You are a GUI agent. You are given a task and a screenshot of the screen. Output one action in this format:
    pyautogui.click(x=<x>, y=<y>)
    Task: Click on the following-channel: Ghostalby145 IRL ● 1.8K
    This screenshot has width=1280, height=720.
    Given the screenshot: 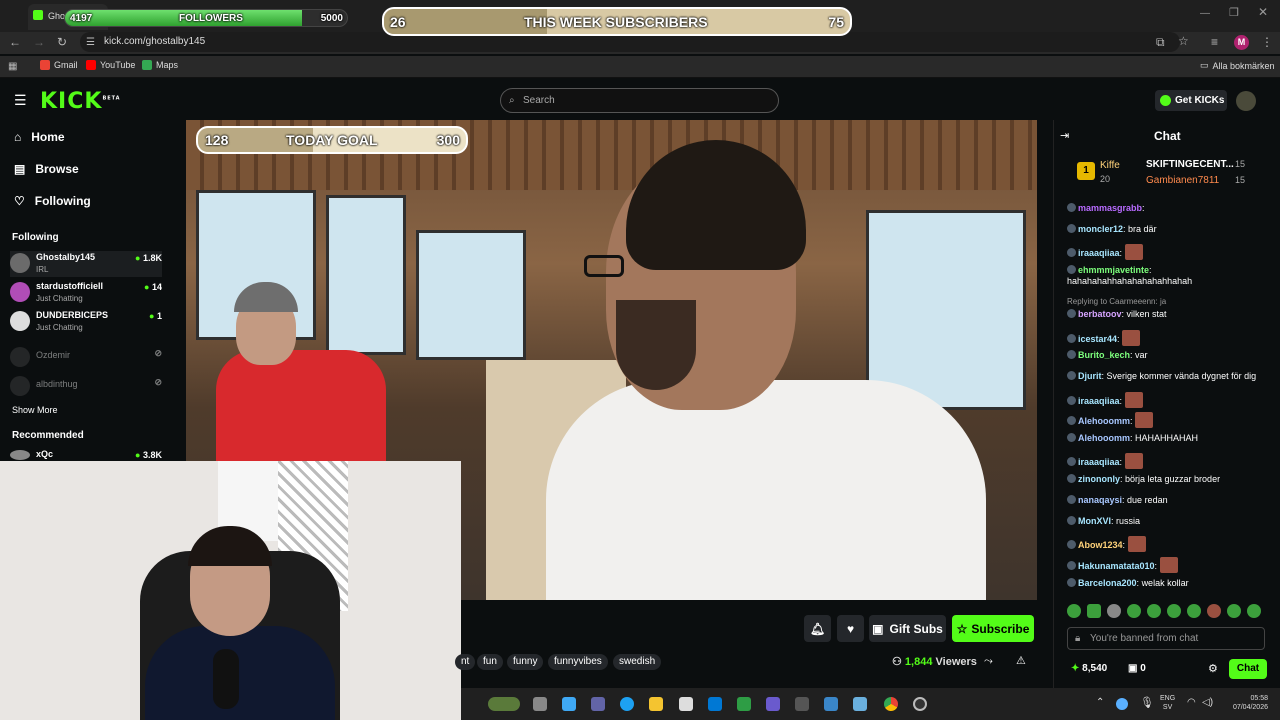 What is the action you would take?
    pyautogui.click(x=86, y=264)
    